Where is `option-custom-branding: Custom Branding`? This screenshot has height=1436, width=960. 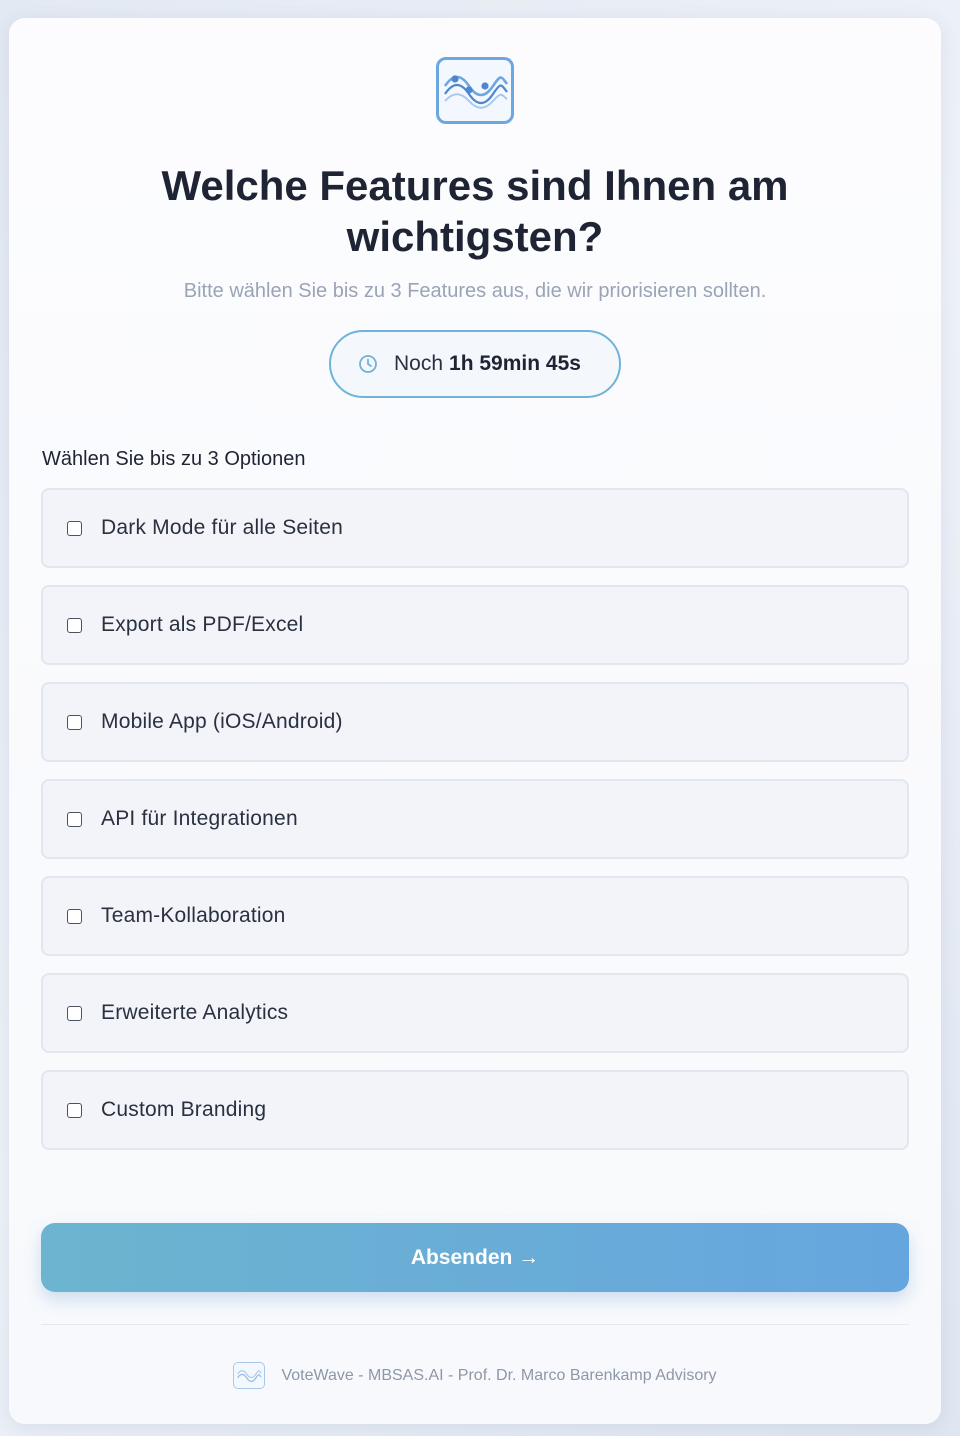
option-custom-branding: Custom Branding is located at coordinates (475, 1110).